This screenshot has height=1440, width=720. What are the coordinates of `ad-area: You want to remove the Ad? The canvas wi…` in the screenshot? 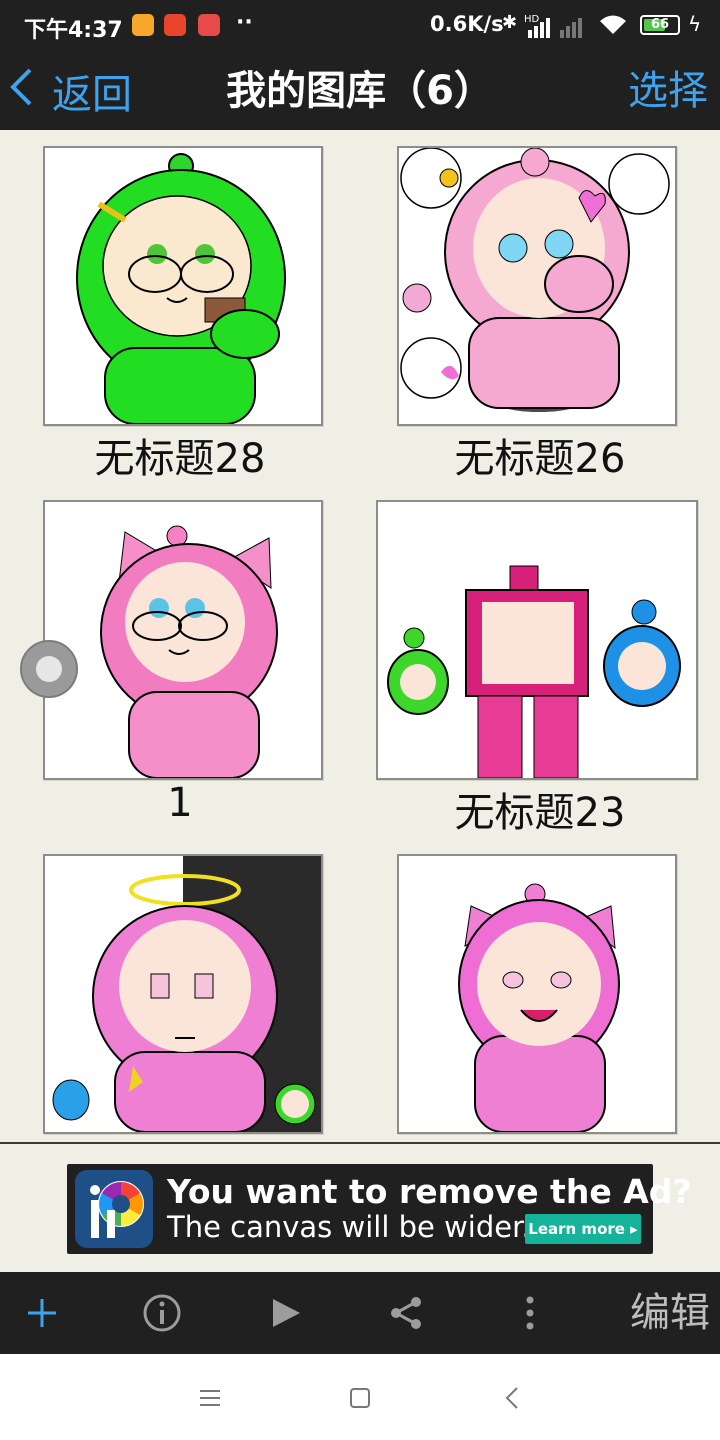 It's located at (360, 1207).